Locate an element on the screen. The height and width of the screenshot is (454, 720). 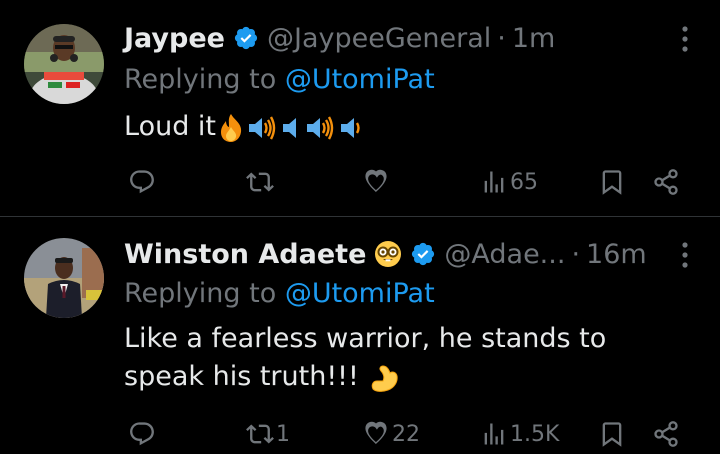
tweet-divider is located at coordinates (360, 216).